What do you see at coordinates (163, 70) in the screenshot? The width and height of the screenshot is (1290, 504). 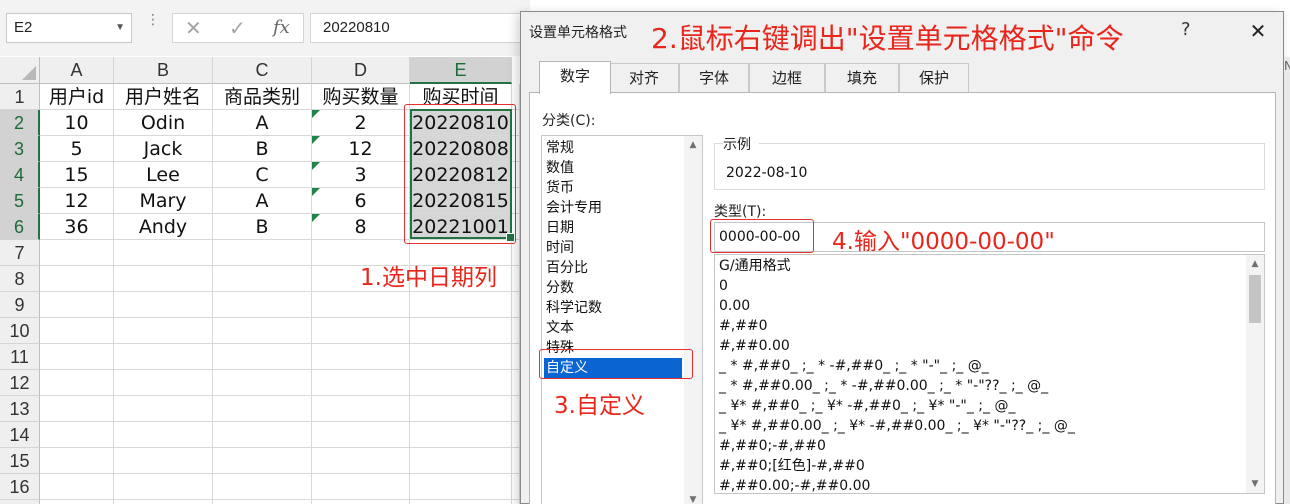 I see `column-header-b: B` at bounding box center [163, 70].